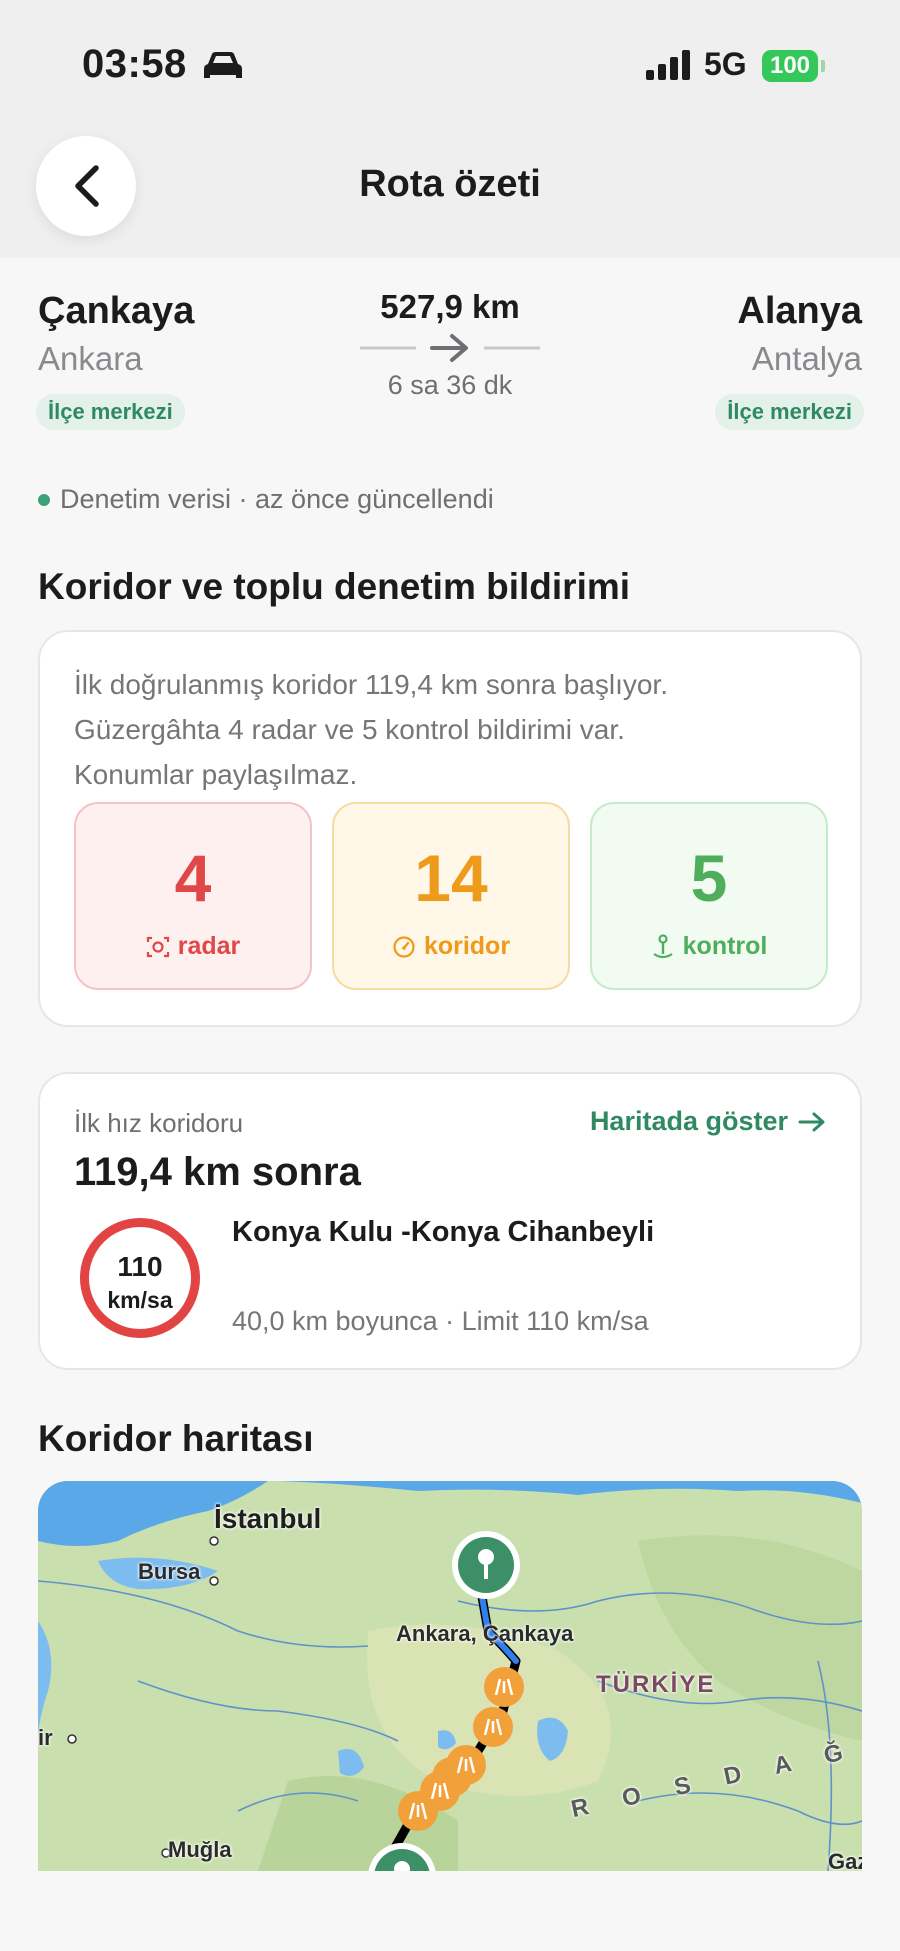  Describe the element at coordinates (217, 1172) in the screenshot. I see `first-corridor-distance: 119,4 km sonra` at that location.